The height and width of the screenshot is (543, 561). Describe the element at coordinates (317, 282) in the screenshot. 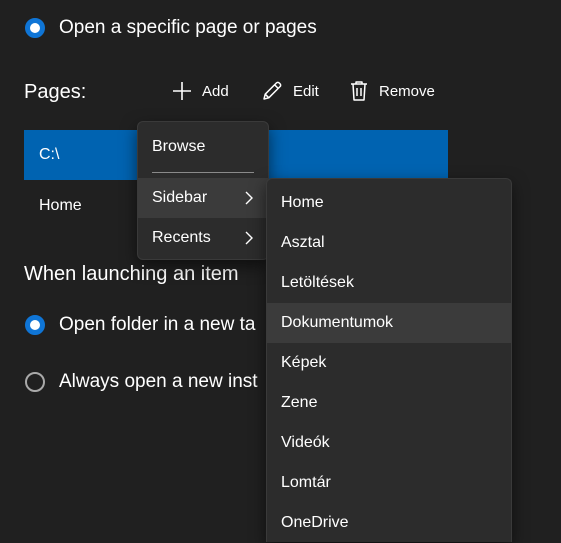

I see `submenu-item-label: Letöltések` at that location.